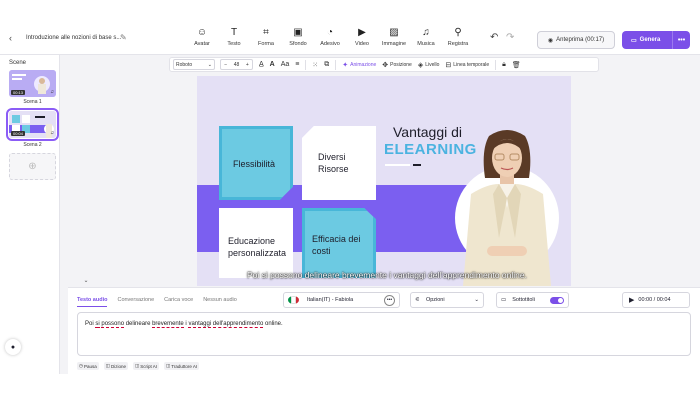 This screenshot has width=700, height=400. What do you see at coordinates (263, 247) in the screenshot?
I see `box-educazione-text: Educazione personalizzata` at bounding box center [263, 247].